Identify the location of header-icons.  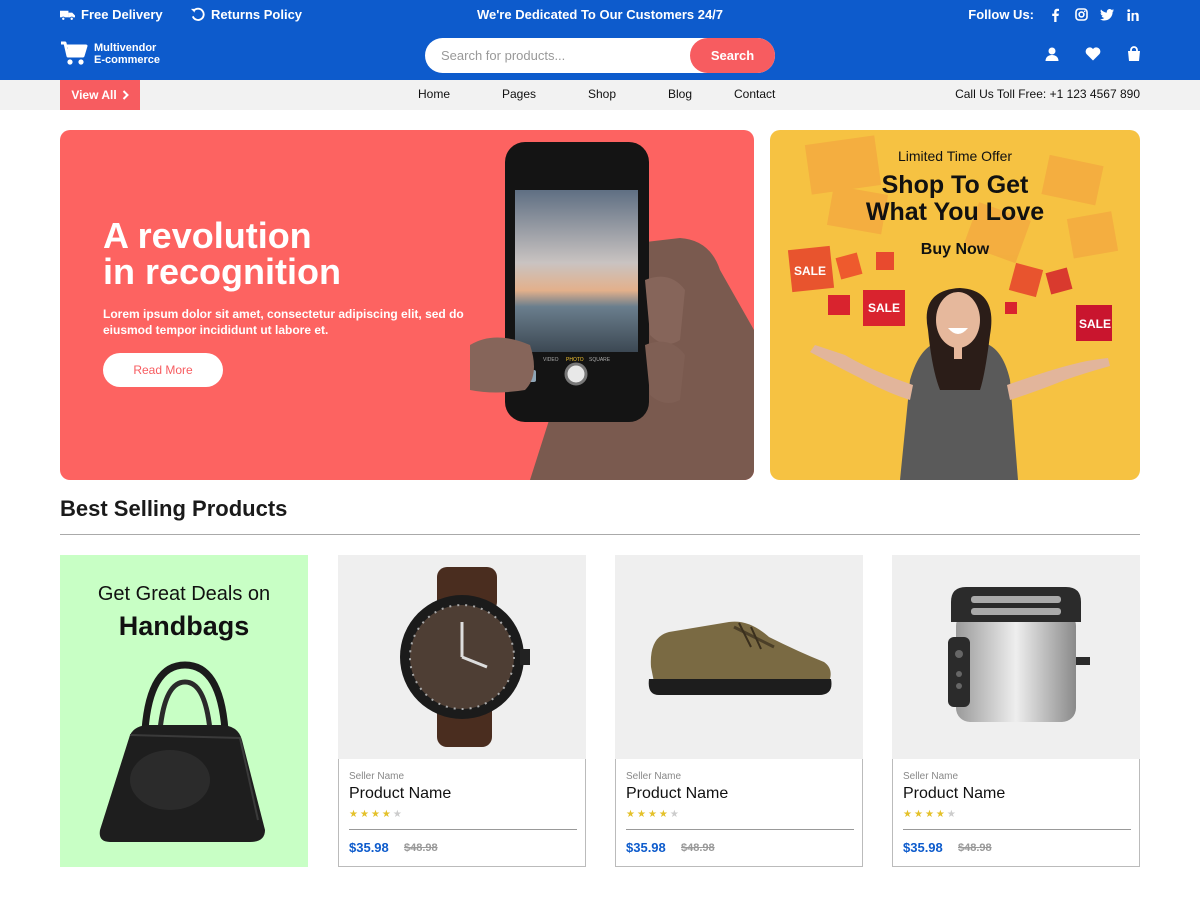
(1093, 54).